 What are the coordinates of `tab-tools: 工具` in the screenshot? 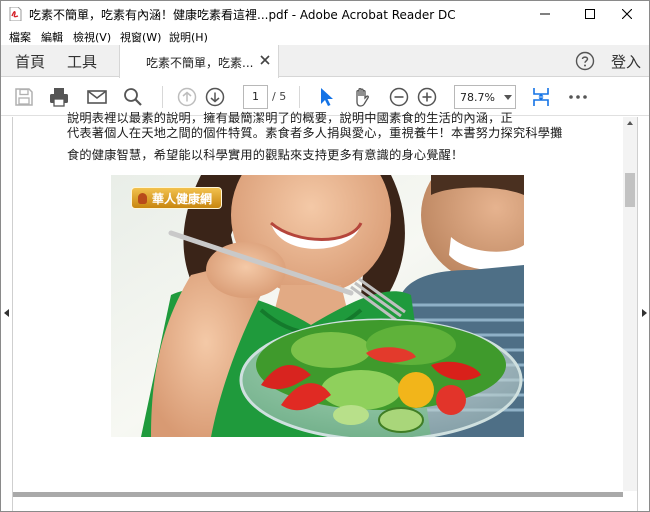 It's located at (82, 61).